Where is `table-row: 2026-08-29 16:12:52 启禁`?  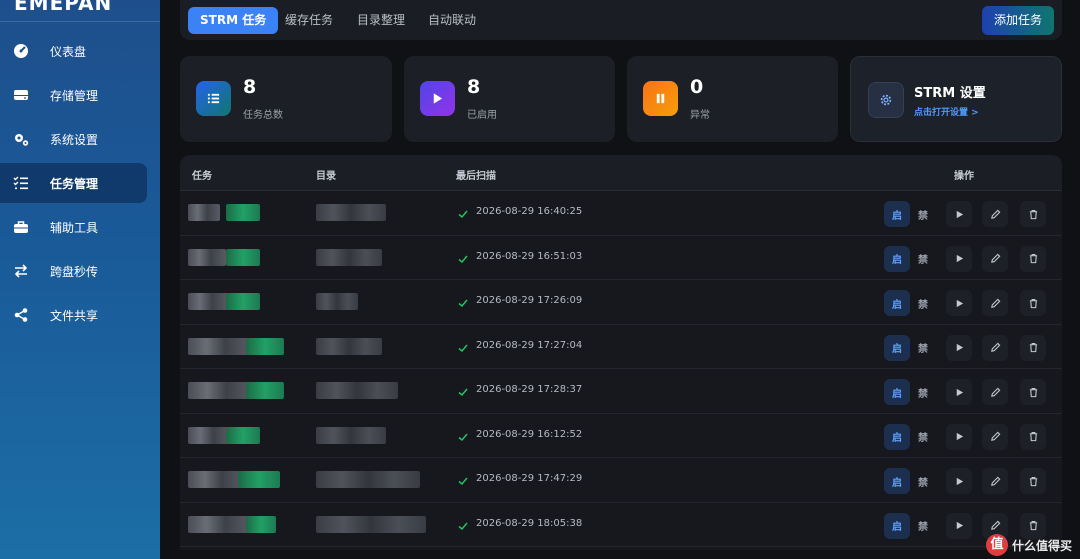
table-row: 2026-08-29 16:12:52 启禁 is located at coordinates (621, 436).